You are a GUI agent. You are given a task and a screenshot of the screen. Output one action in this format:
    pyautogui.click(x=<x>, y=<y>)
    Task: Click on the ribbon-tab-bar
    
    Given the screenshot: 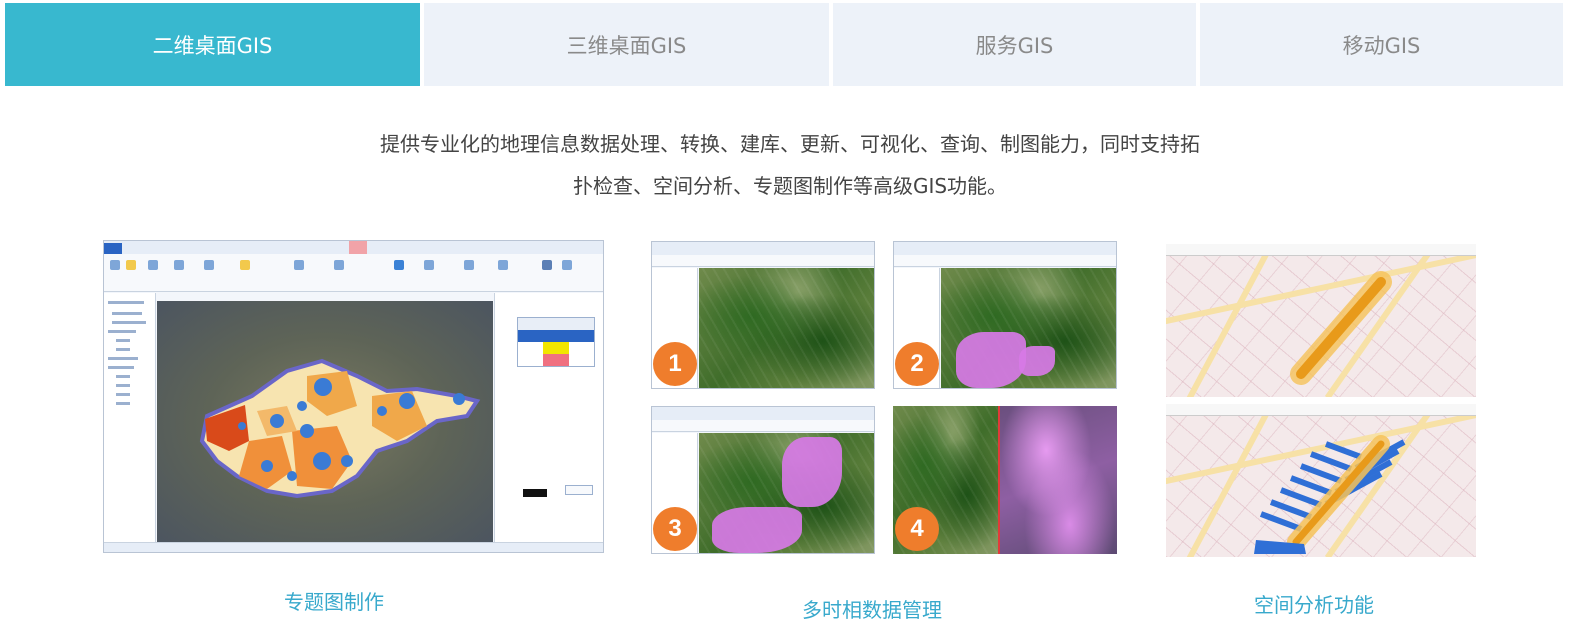 What is the action you would take?
    pyautogui.click(x=353, y=247)
    